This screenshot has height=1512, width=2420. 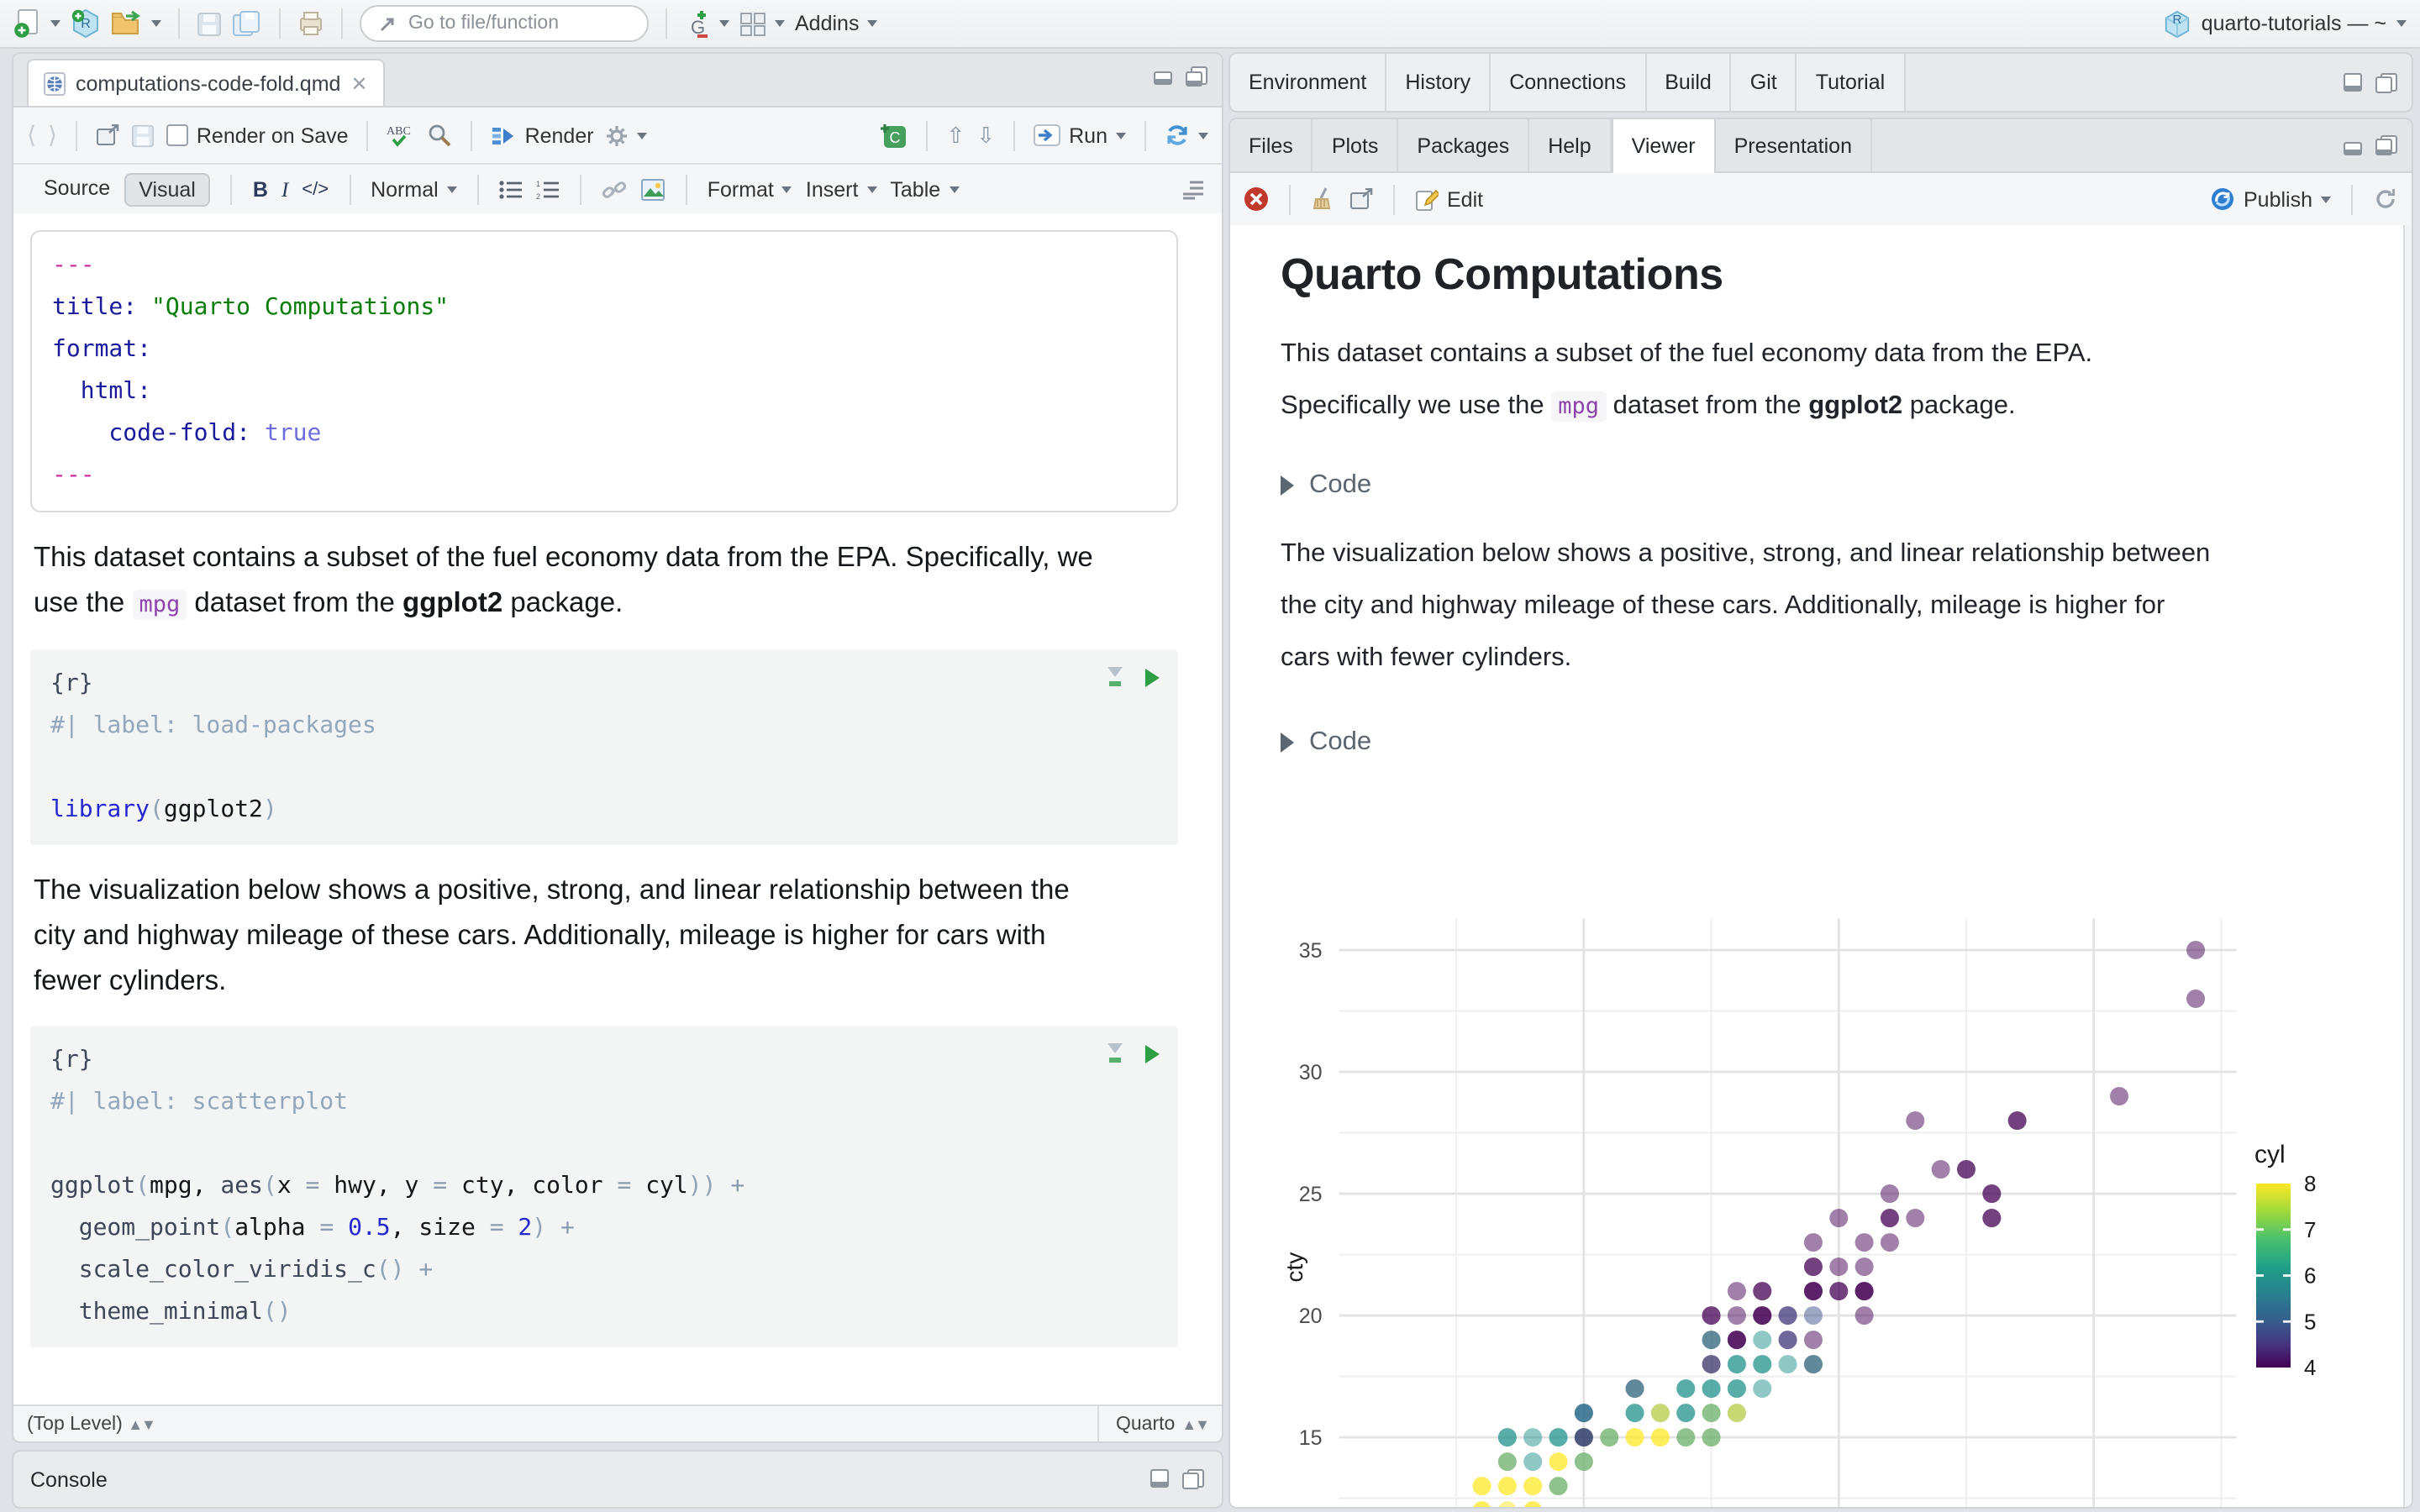 I want to click on save-icon-editor, so click(x=143, y=135).